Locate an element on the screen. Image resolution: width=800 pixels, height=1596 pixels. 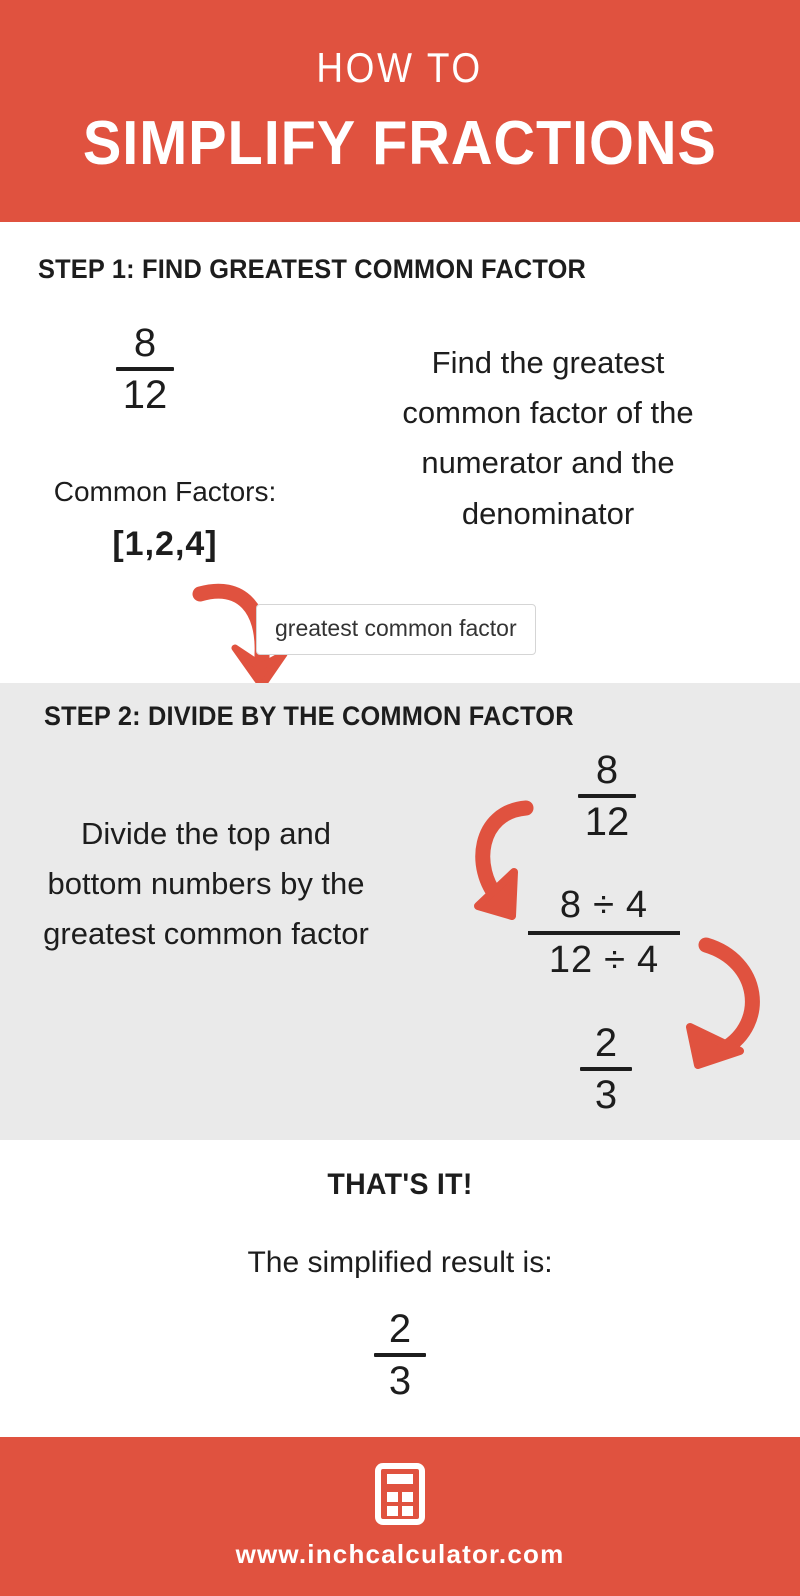
conclusion-title: THAT'S IT! is located at coordinates (400, 1184).